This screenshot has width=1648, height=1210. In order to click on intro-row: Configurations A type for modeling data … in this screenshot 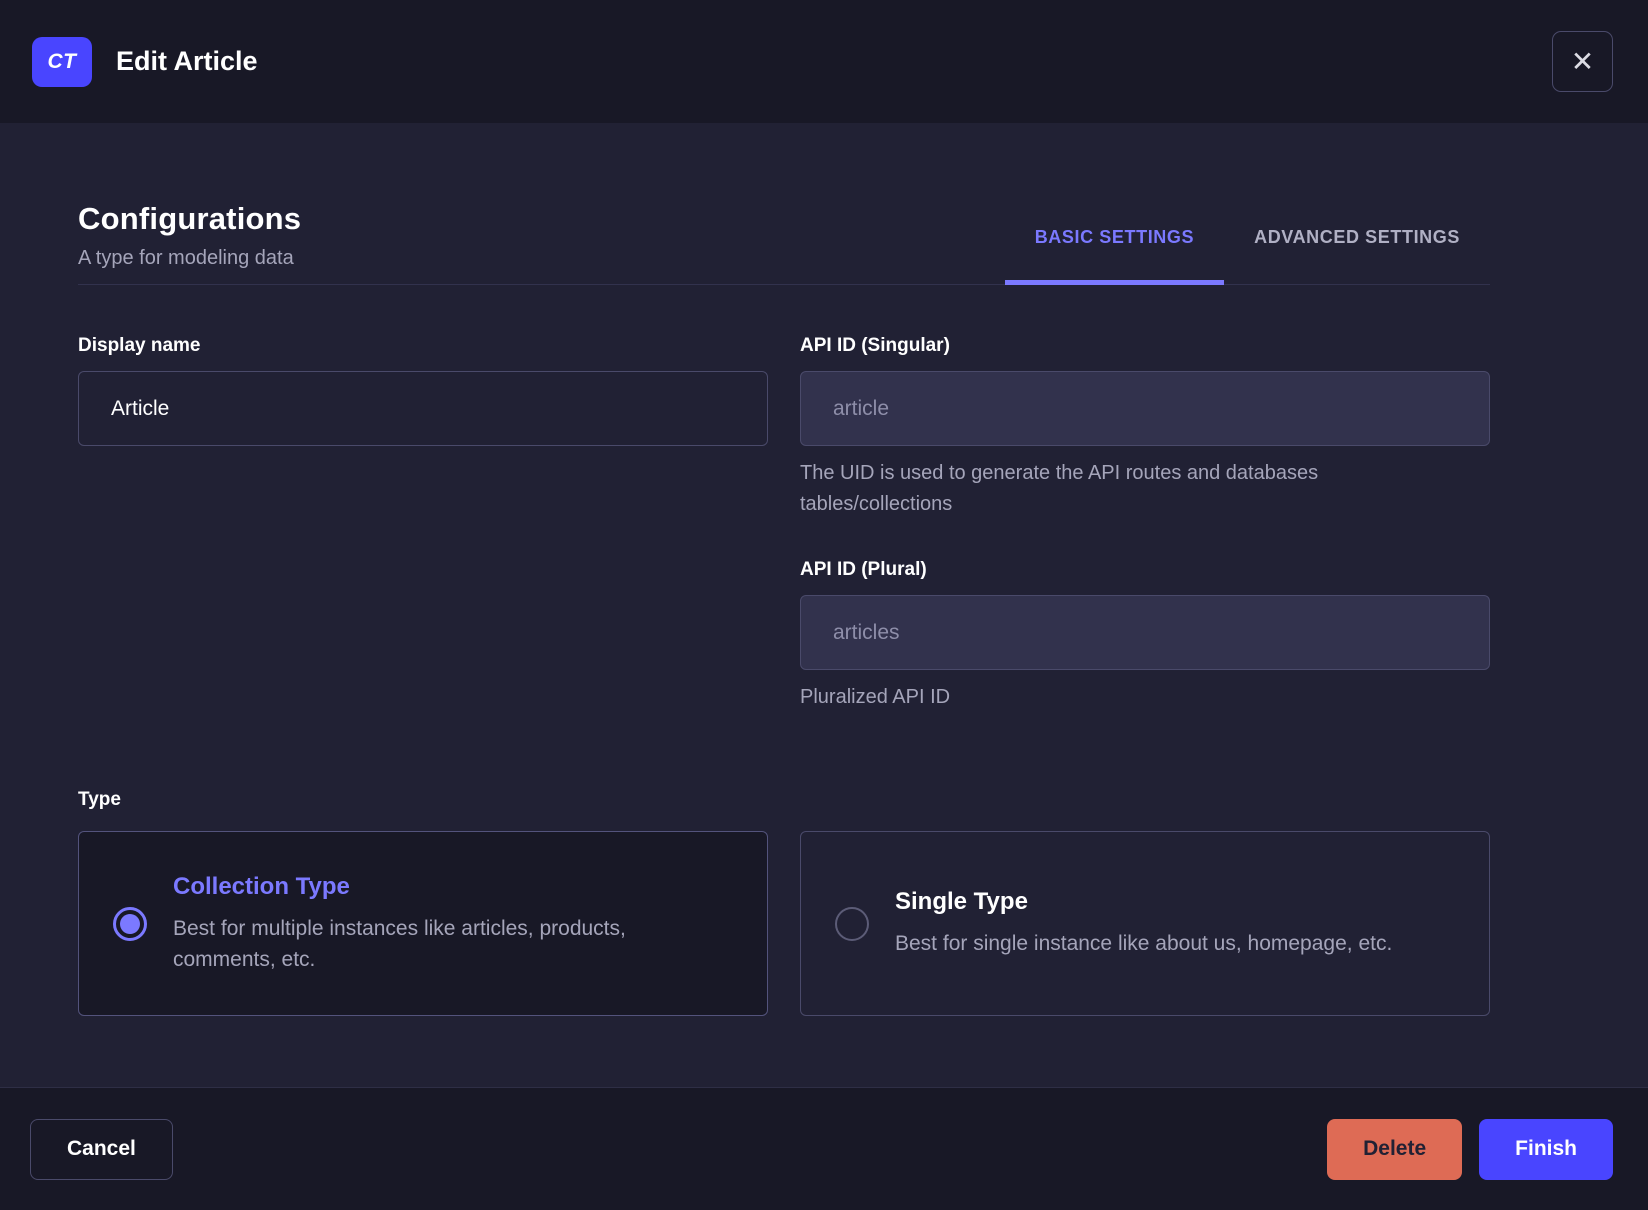, I will do `click(784, 243)`.